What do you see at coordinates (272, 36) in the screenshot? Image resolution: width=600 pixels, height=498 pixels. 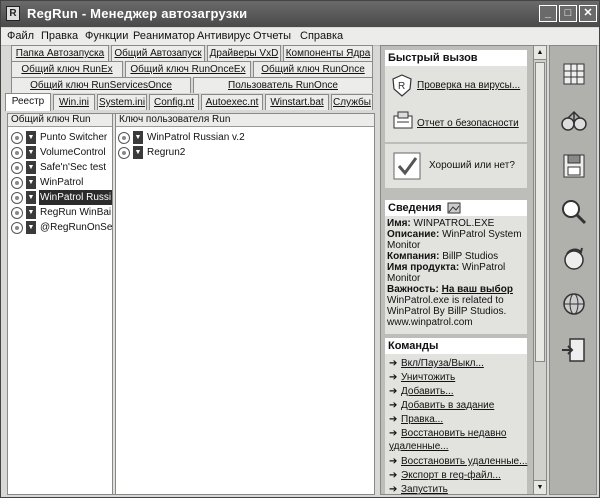 I see `menu-reports: Отчеты` at bounding box center [272, 36].